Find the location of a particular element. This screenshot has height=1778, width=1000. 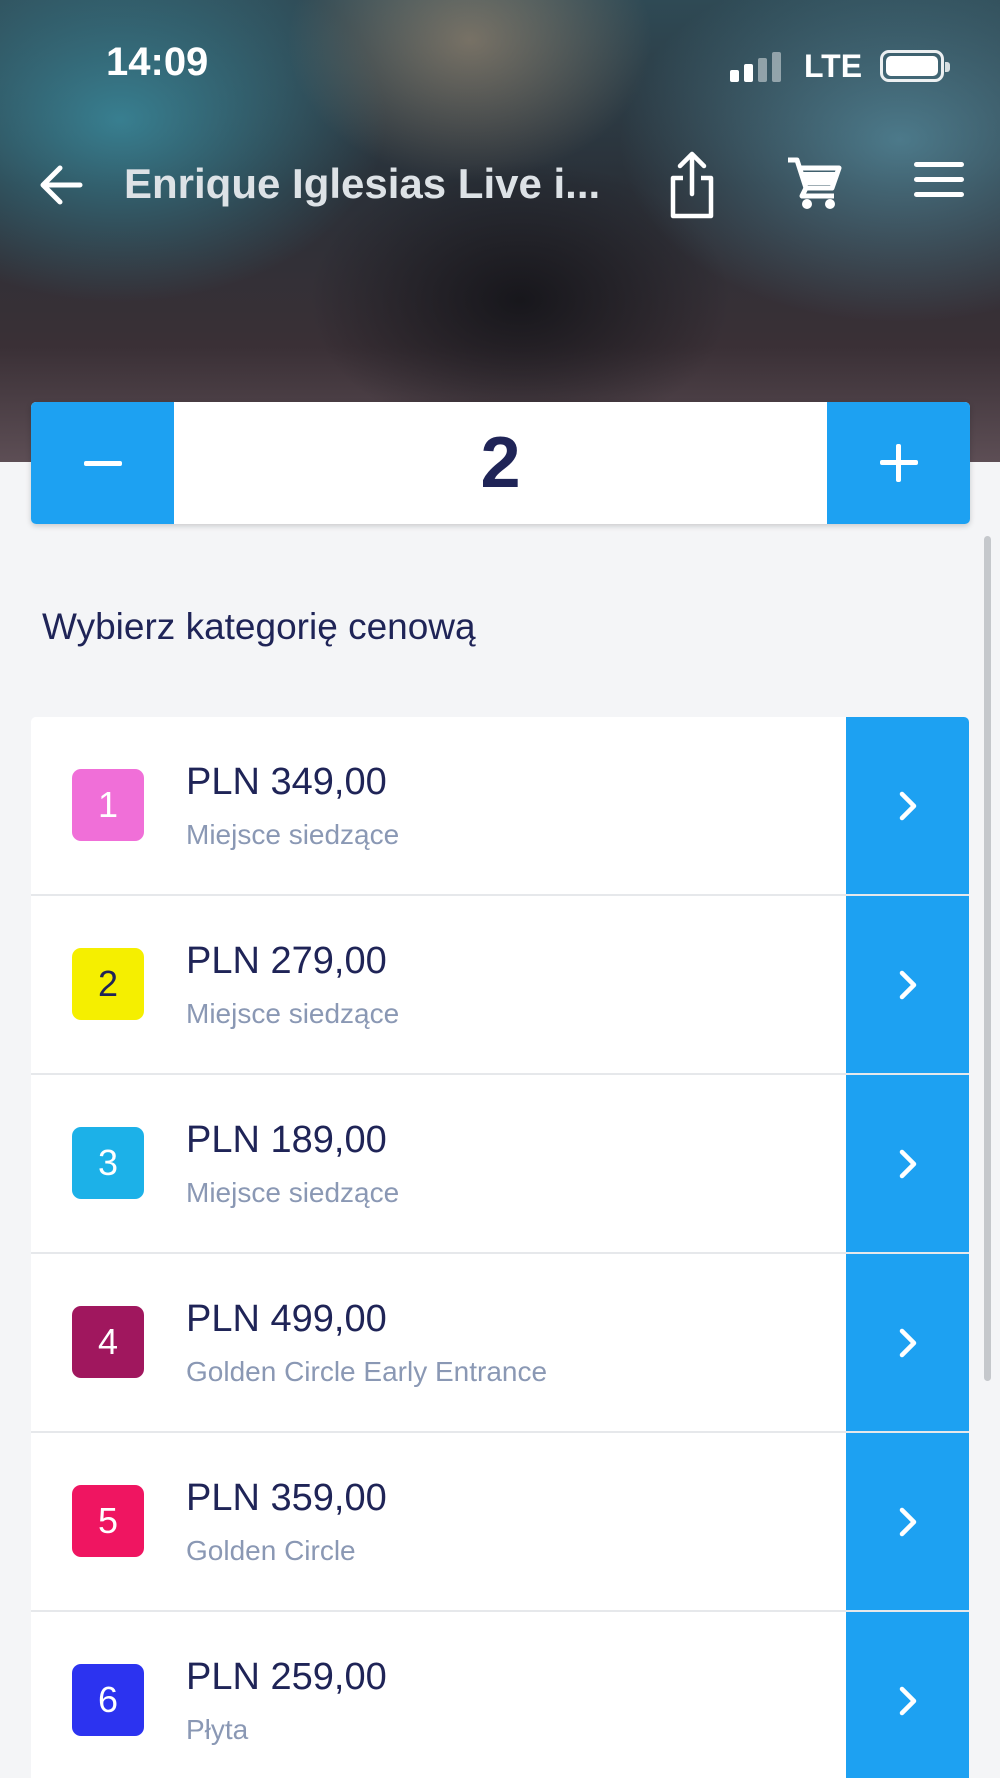

category-badge: 5 is located at coordinates (108, 1521).